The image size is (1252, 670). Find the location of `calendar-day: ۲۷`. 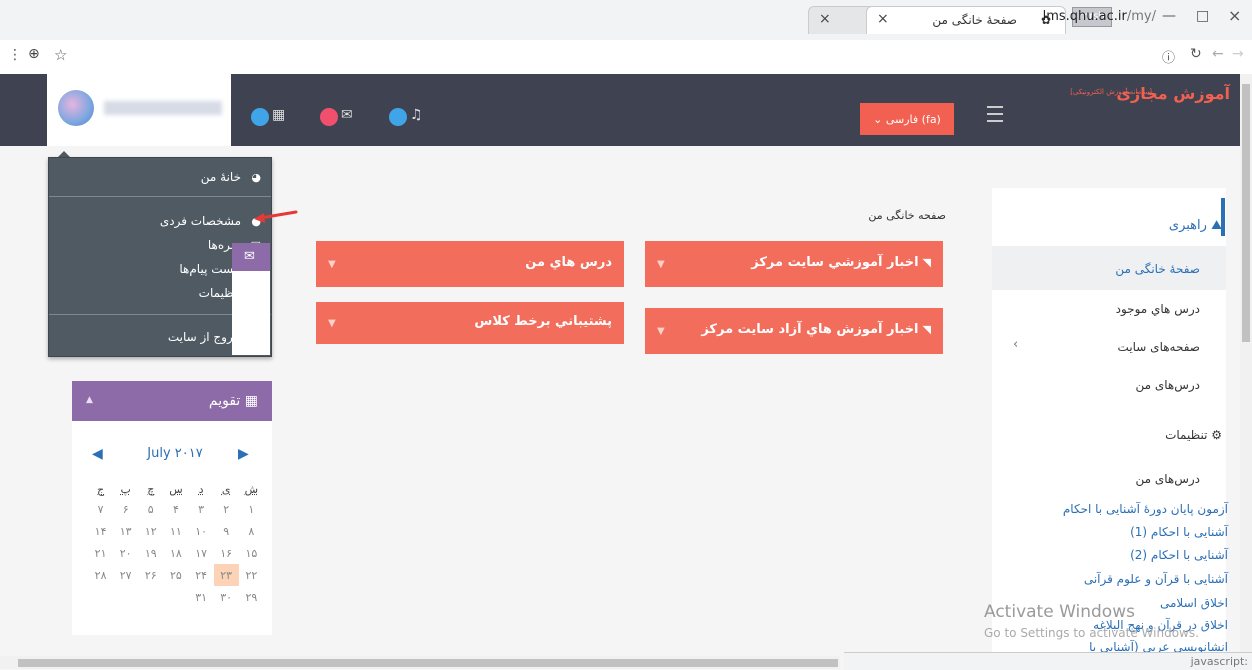

calendar-day: ۲۷ is located at coordinates (125, 575).